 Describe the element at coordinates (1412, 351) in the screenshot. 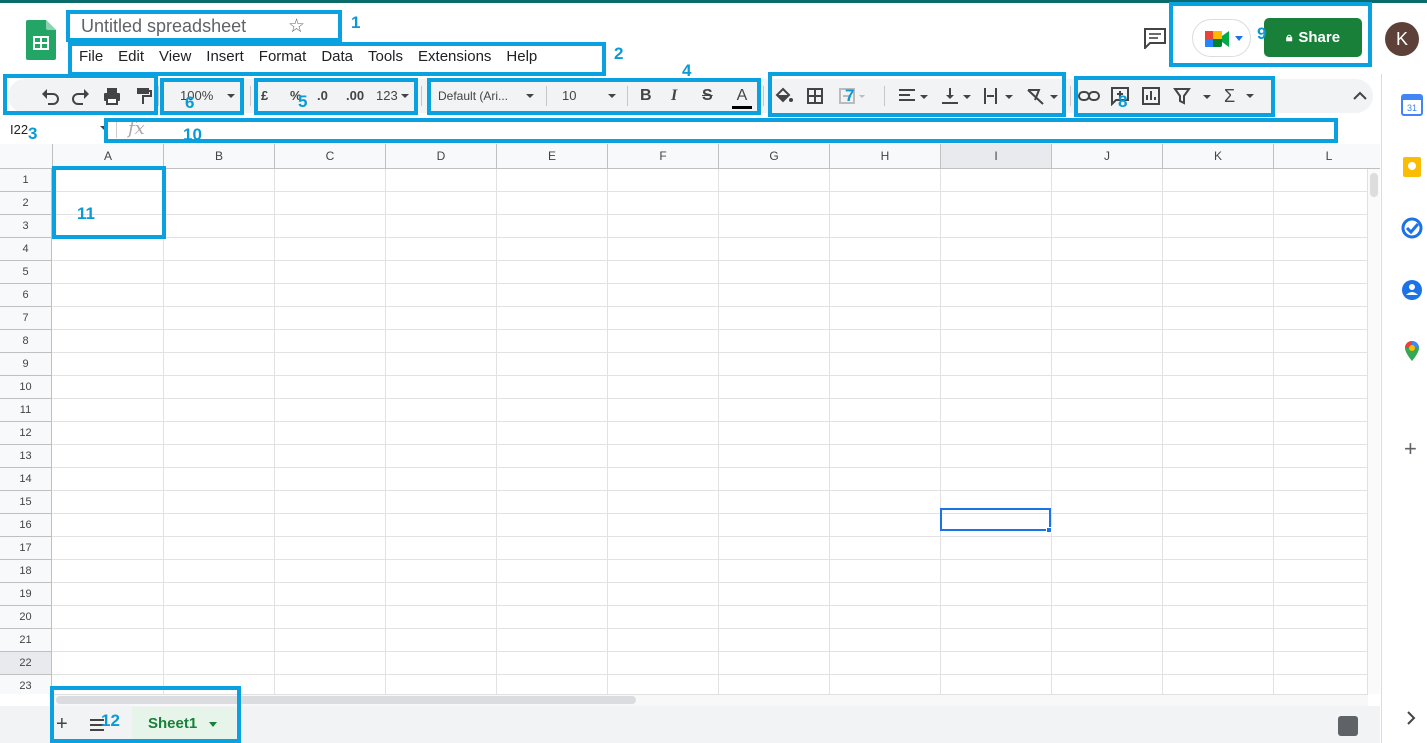

I see `maps-icon` at that location.